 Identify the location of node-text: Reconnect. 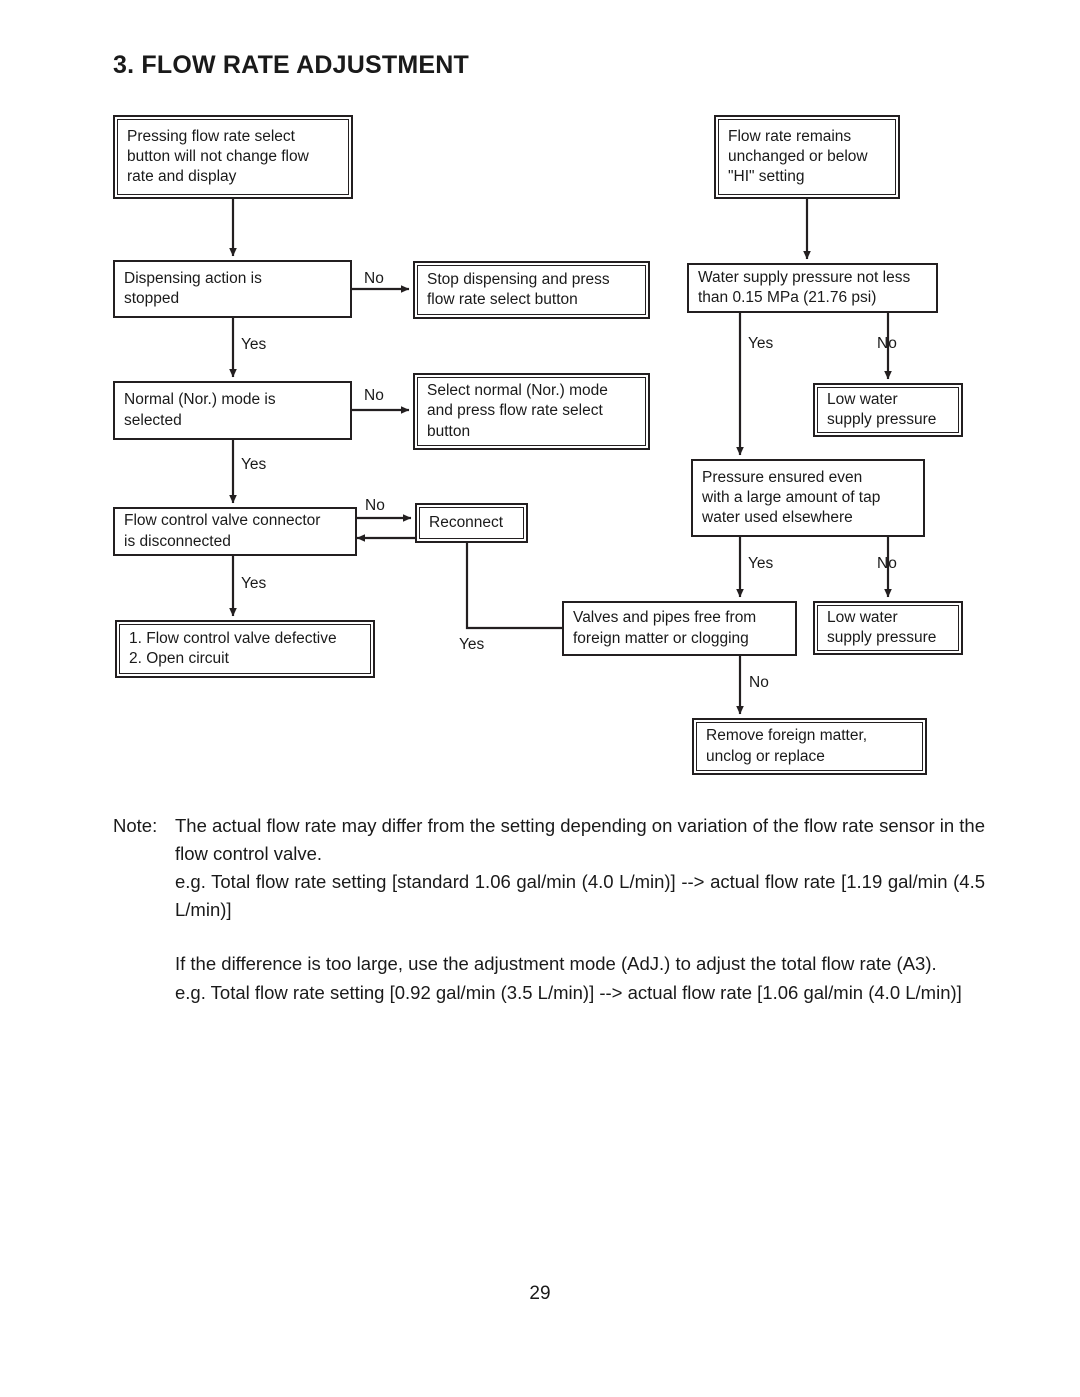
(466, 522).